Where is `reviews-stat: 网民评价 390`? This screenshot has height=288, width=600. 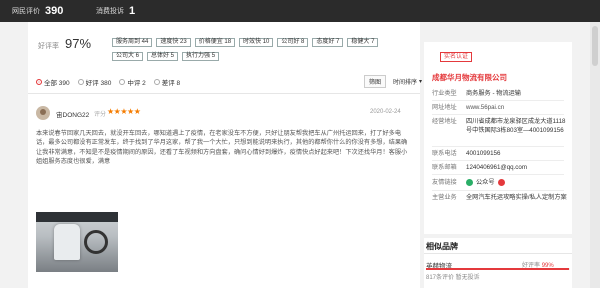 reviews-stat: 网民评价 390 is located at coordinates (37, 11).